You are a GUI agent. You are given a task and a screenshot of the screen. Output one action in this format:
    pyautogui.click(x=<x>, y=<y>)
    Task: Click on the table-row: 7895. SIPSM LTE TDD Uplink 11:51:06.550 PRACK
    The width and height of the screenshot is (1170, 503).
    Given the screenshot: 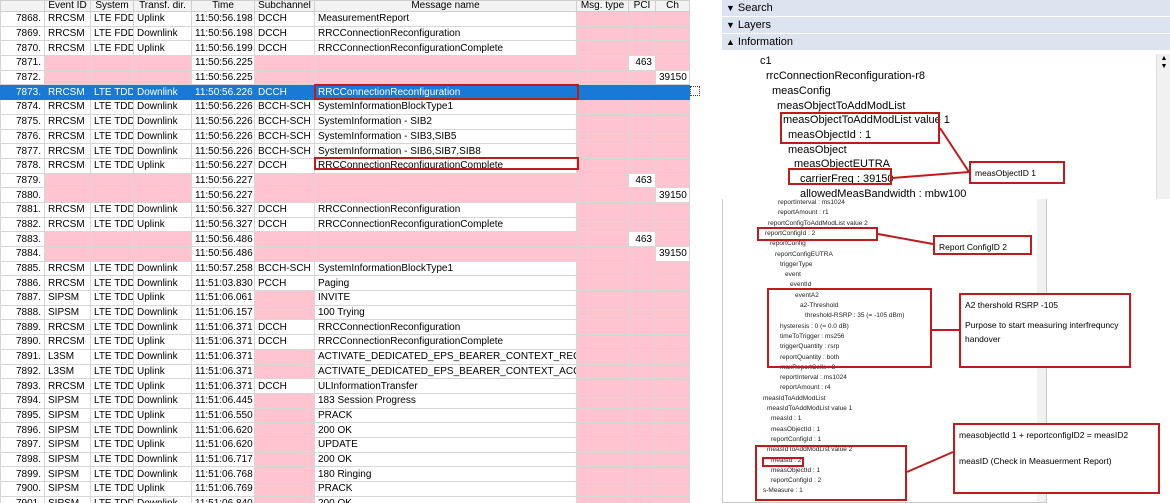 What is the action you would take?
    pyautogui.click(x=345, y=415)
    